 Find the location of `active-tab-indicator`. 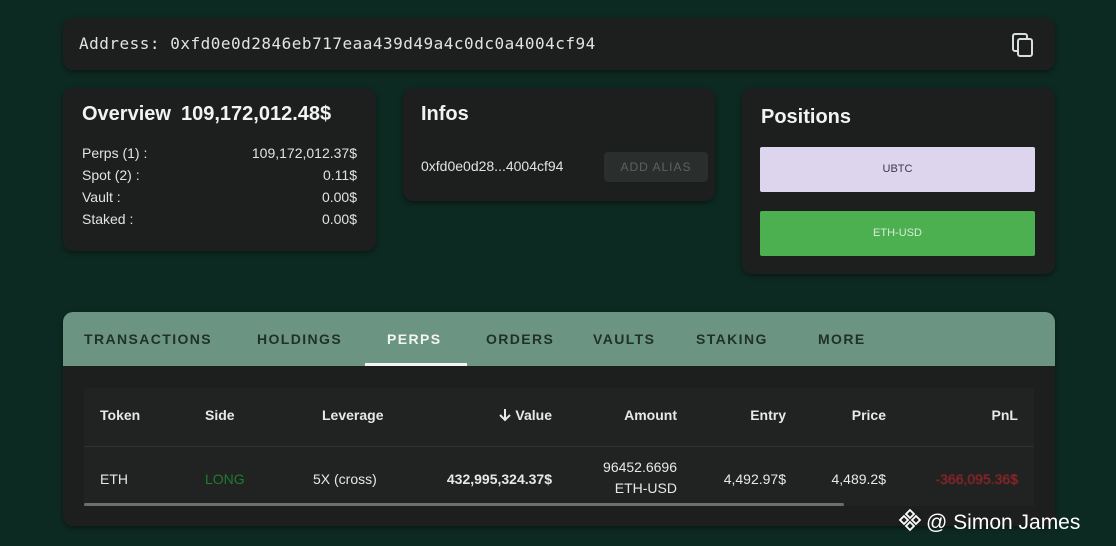

active-tab-indicator is located at coordinates (416, 364).